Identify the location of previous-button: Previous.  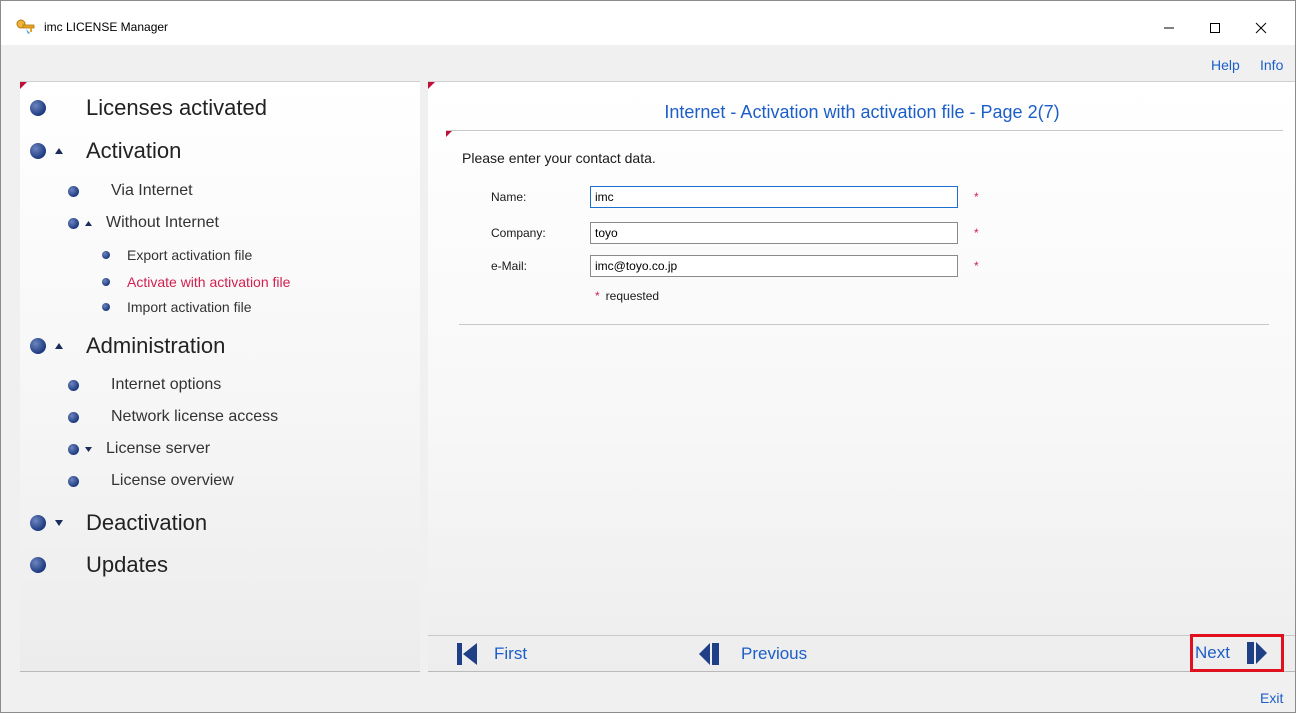
(752, 654).